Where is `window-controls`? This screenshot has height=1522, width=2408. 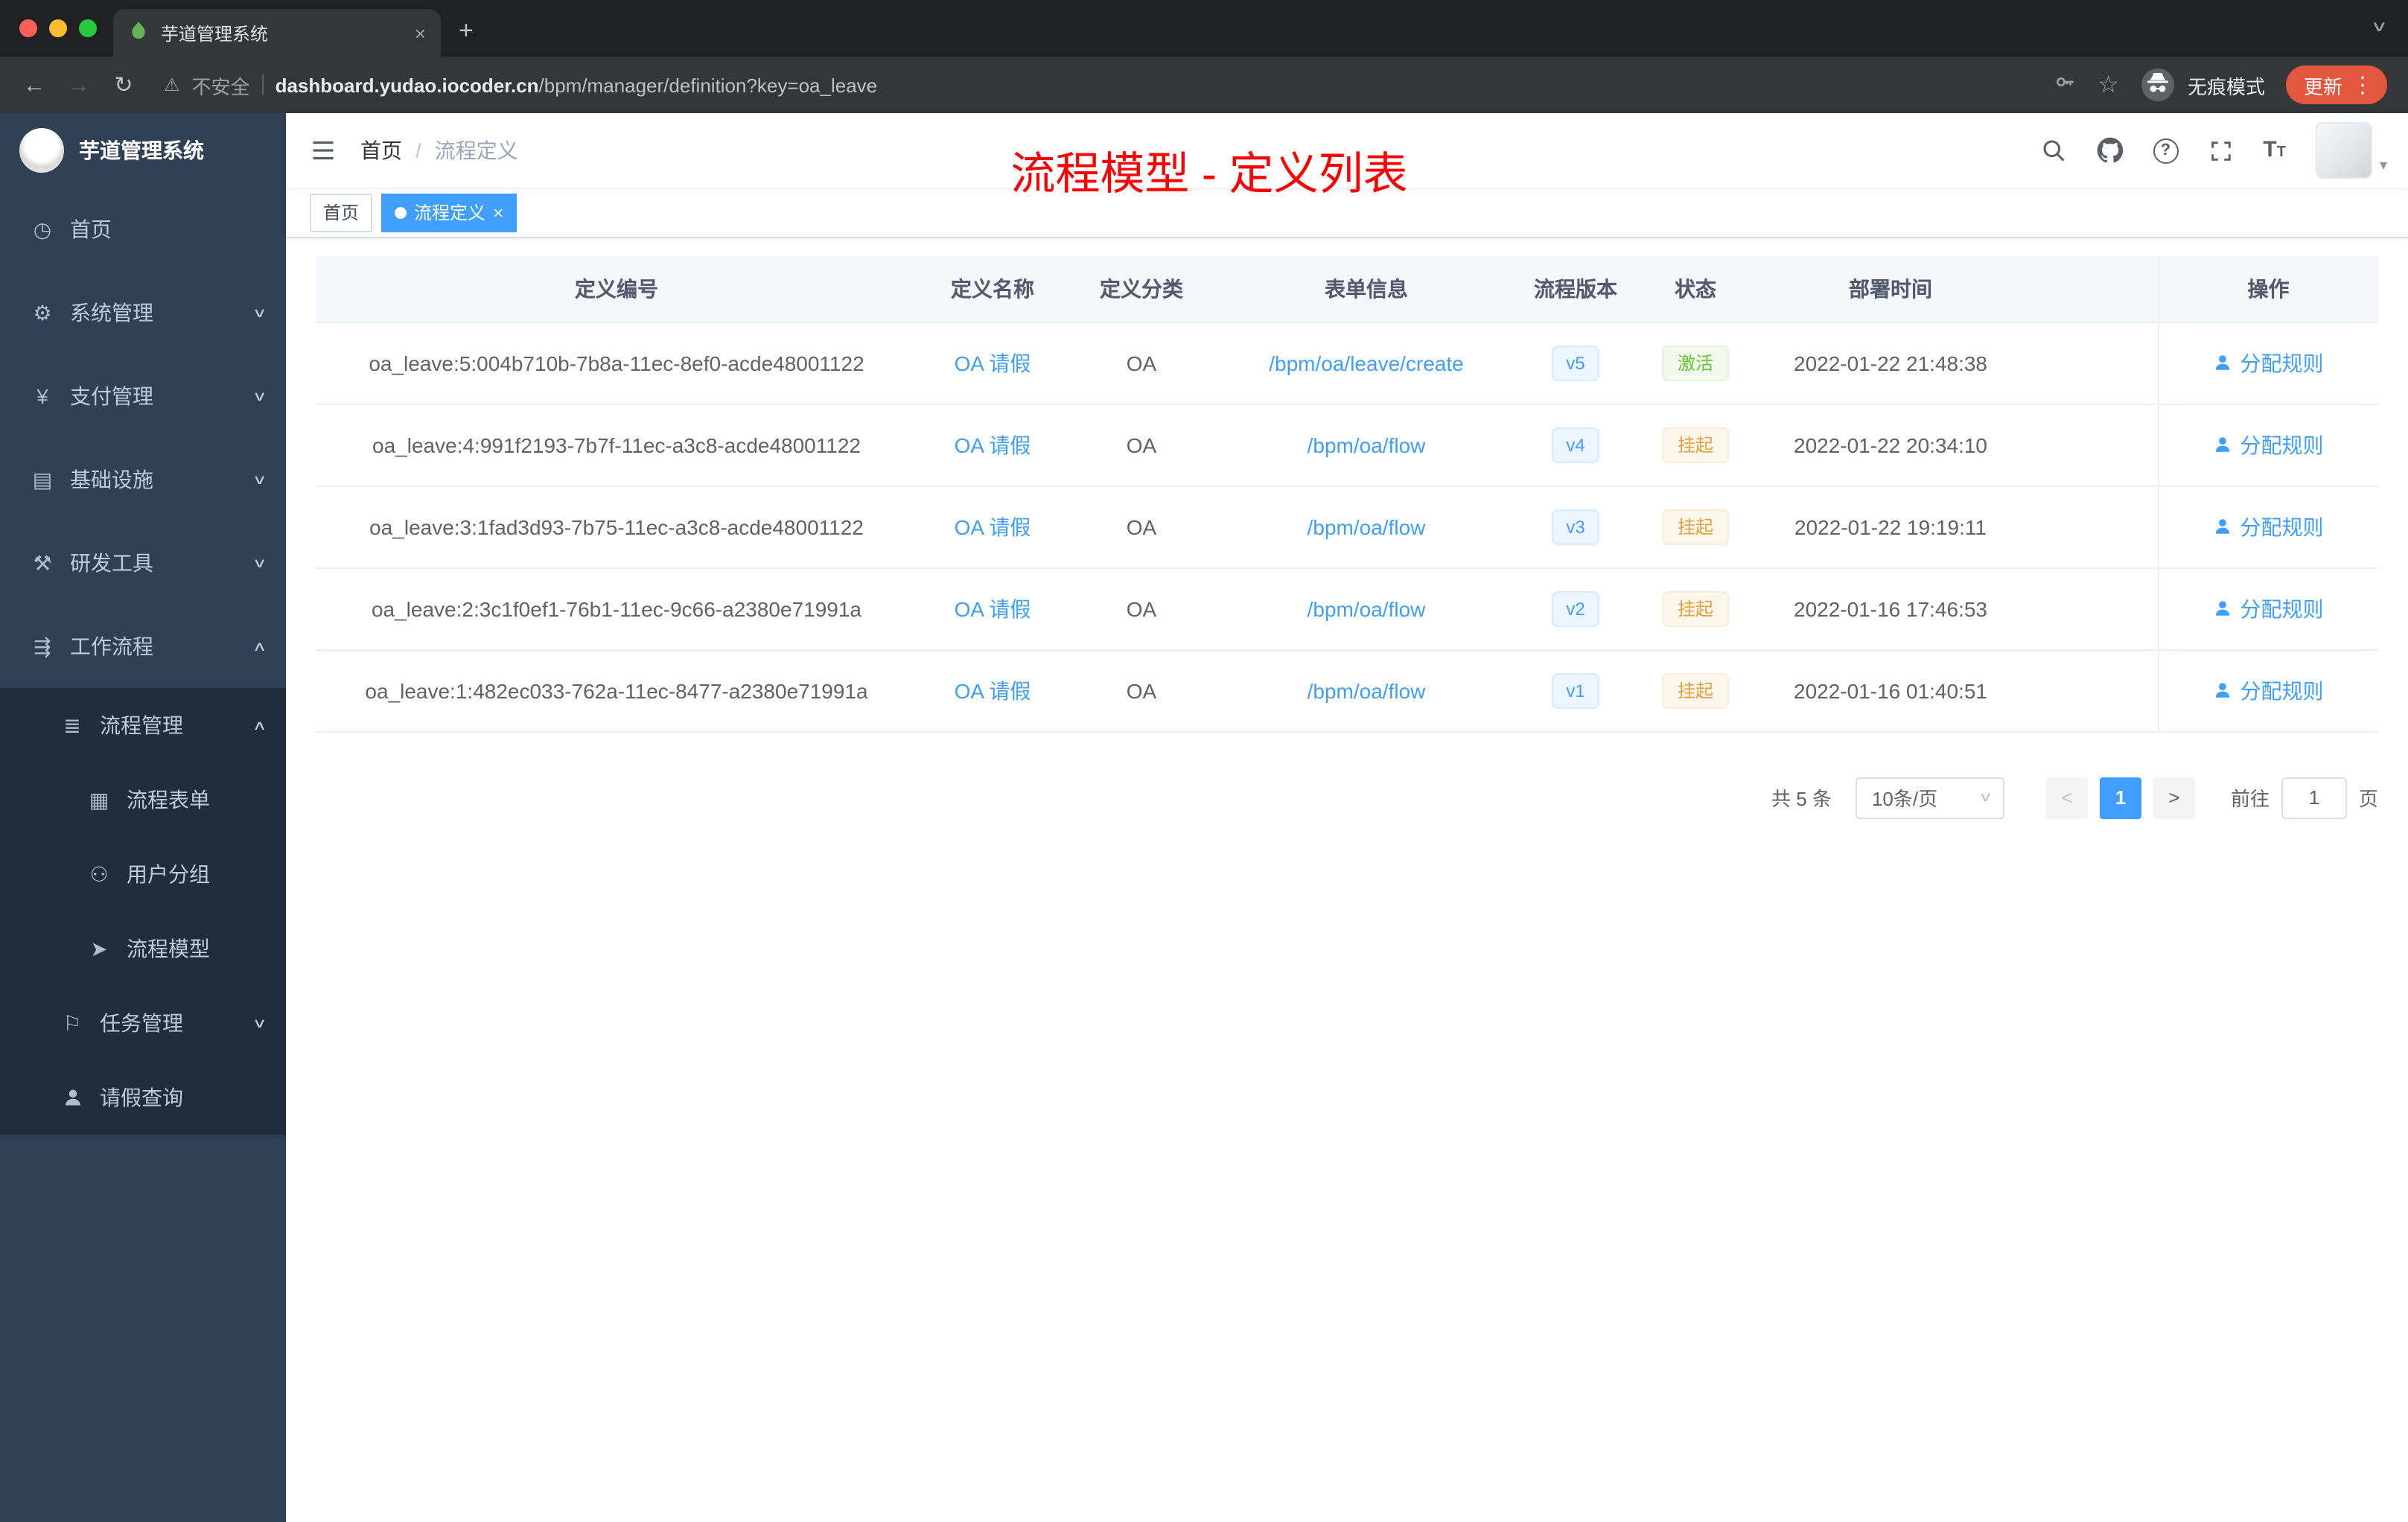
window-controls is located at coordinates (58, 28).